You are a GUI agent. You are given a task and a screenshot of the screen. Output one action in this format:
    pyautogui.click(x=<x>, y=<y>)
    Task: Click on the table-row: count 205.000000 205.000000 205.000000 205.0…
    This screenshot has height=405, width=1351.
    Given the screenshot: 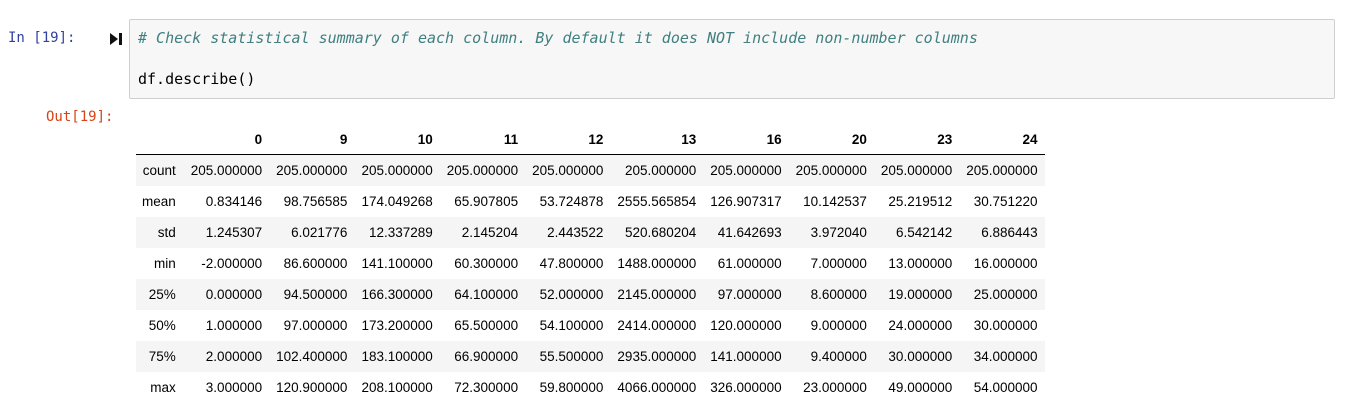 What is the action you would take?
    pyautogui.click(x=590, y=170)
    